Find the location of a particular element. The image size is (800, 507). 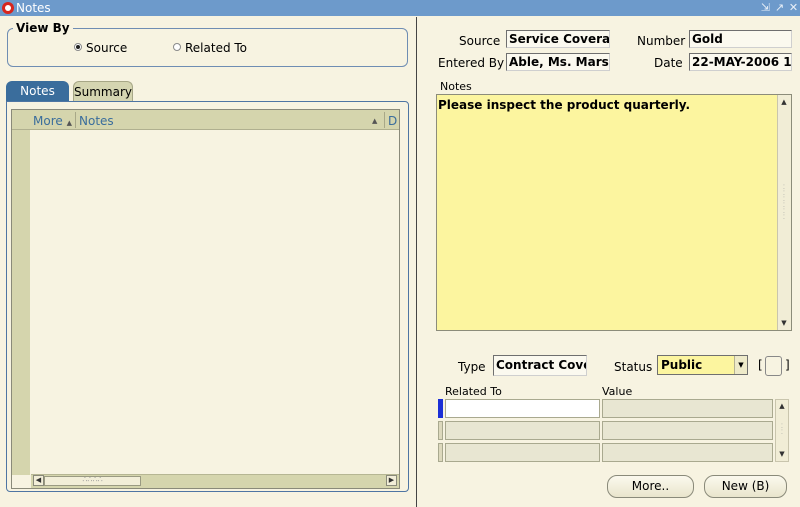

related-to-radio is located at coordinates (177, 47).